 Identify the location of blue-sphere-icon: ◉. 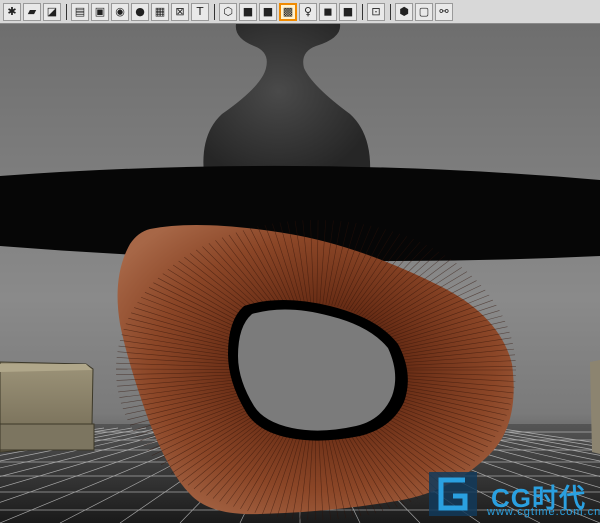
(120, 11).